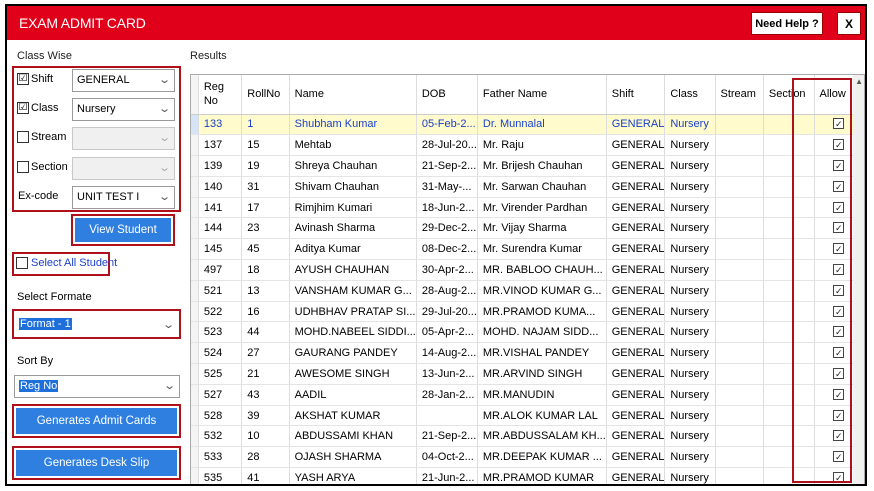 The height and width of the screenshot is (491, 874). I want to click on column-header-stream: Stream, so click(739, 95).